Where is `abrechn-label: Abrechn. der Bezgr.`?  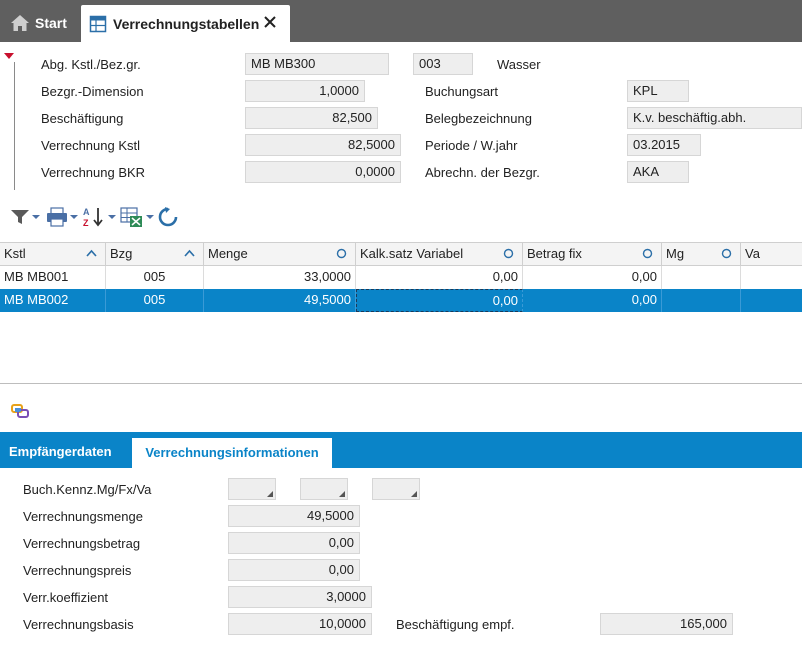
abrechn-label: Abrechn. der Bezgr. is located at coordinates (482, 172).